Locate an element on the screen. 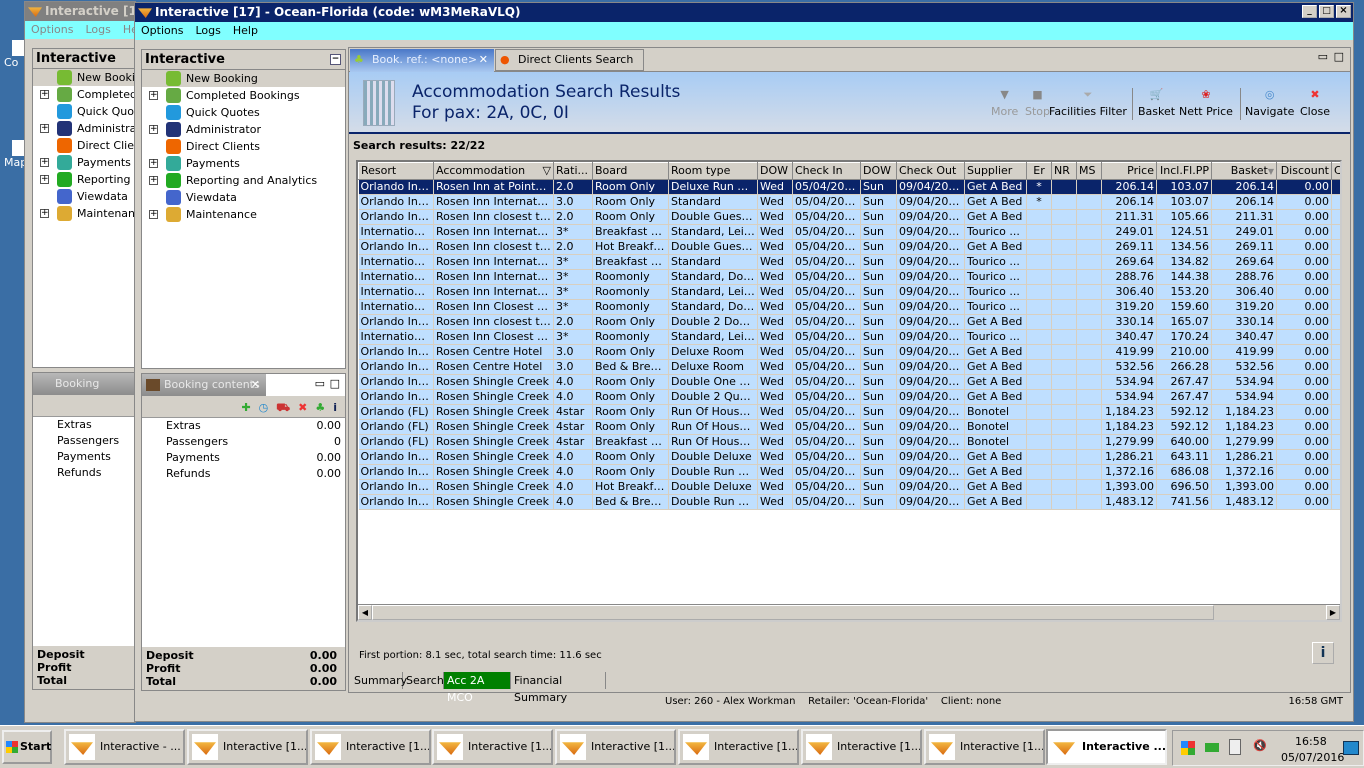 This screenshot has width=1364, height=768. close-tab-icon: ✕ is located at coordinates (483, 60).